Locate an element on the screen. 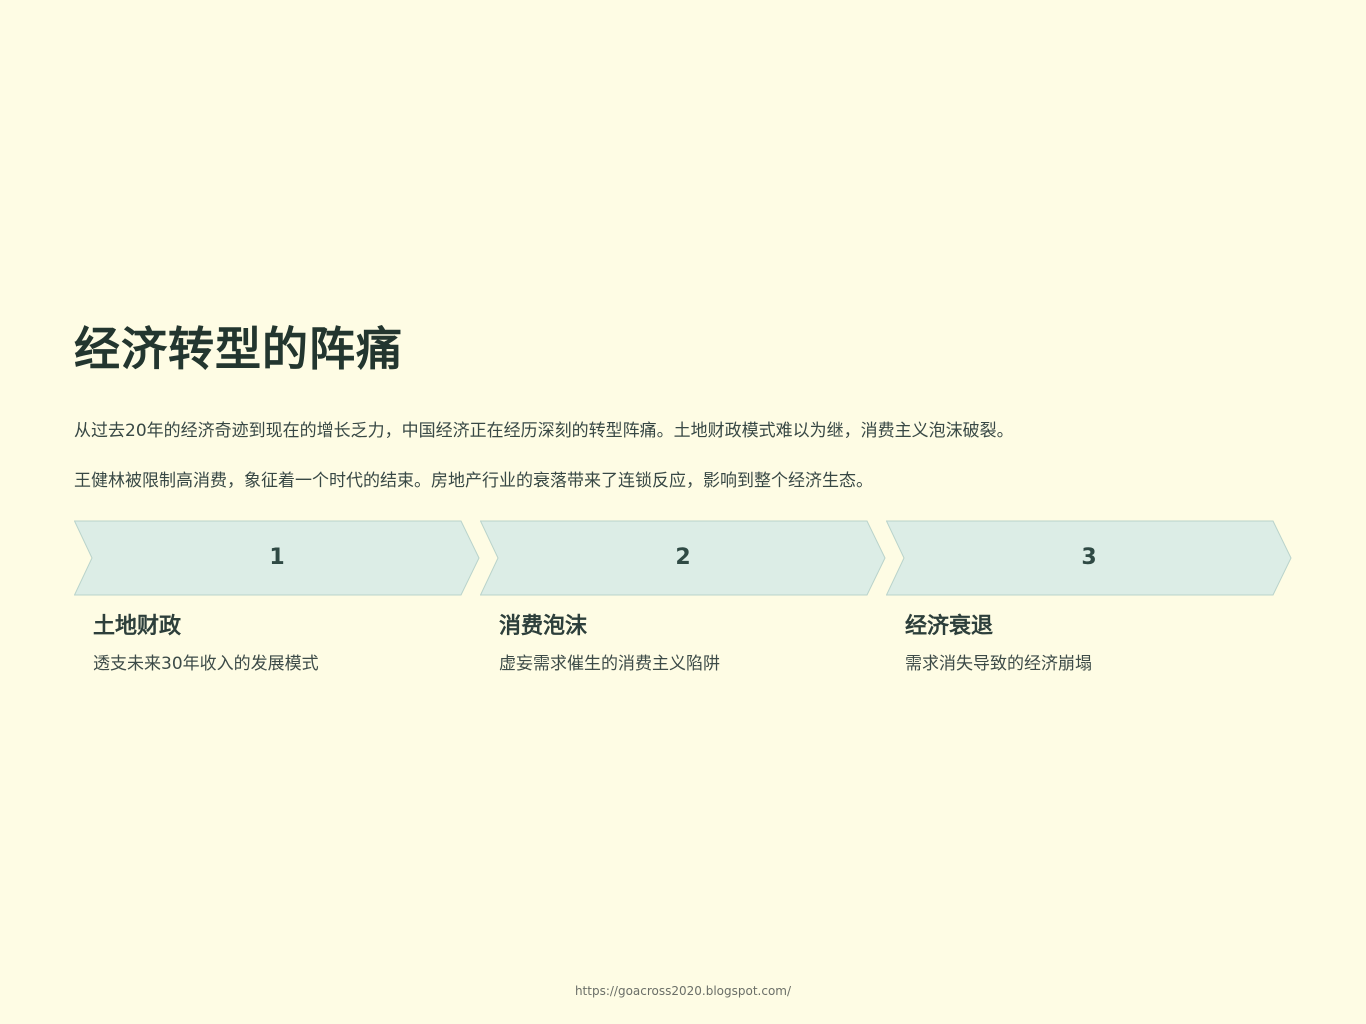 The width and height of the screenshot is (1366, 1024). step-2-description: 虚妄需求催生的消费主义陷阱 is located at coordinates (609, 664).